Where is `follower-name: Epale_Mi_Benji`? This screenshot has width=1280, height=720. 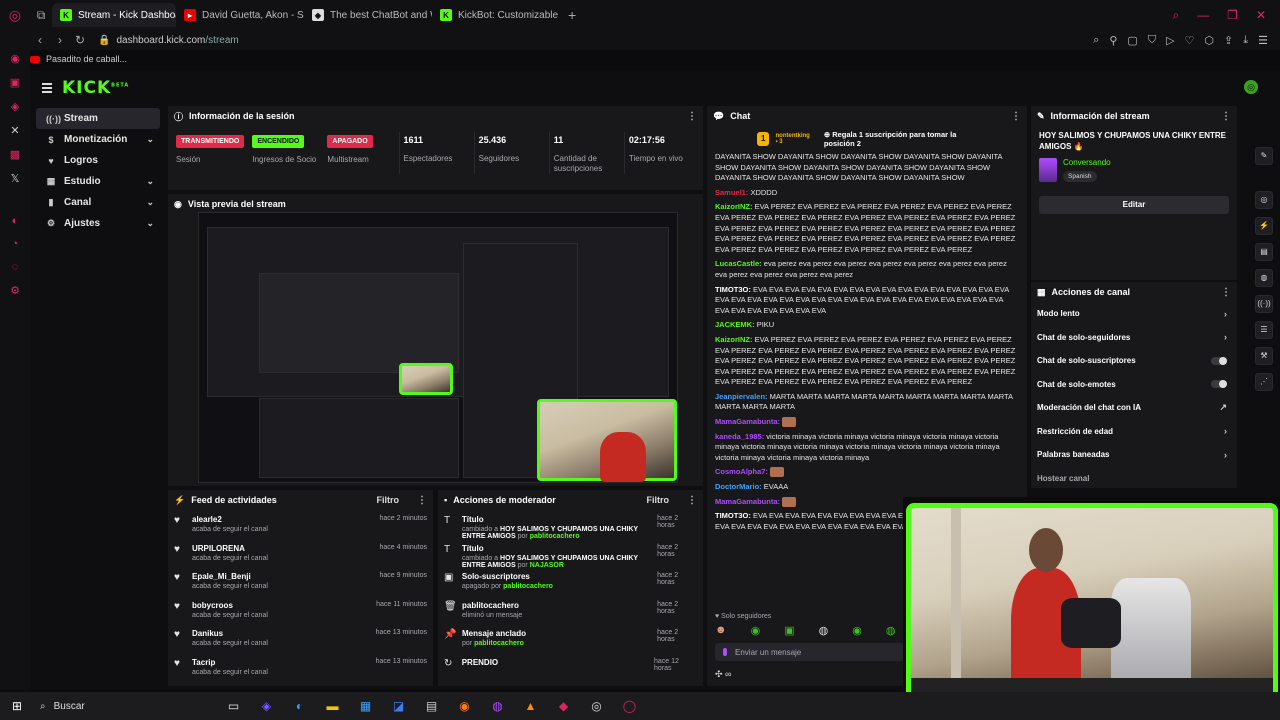 follower-name: Epale_Mi_Benji is located at coordinates (230, 576).